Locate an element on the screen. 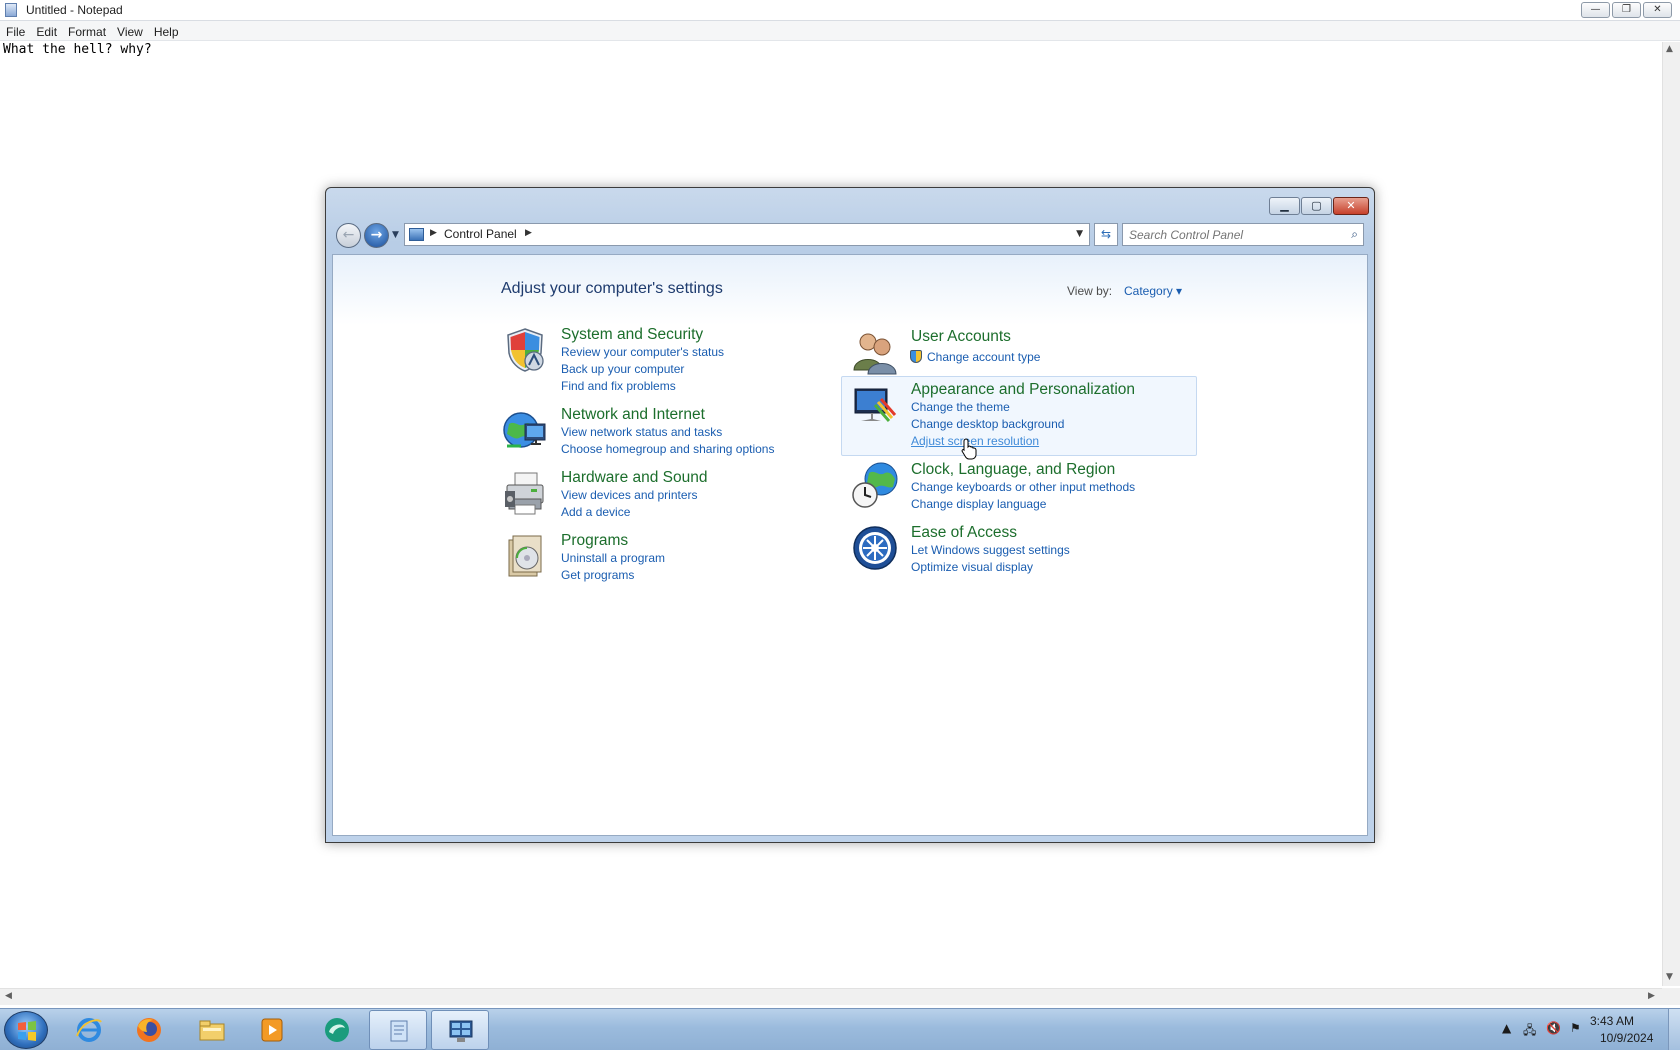 This screenshot has height=1050, width=1680. tray-action-center-flag-icon: ⚑ is located at coordinates (1575, 1028).